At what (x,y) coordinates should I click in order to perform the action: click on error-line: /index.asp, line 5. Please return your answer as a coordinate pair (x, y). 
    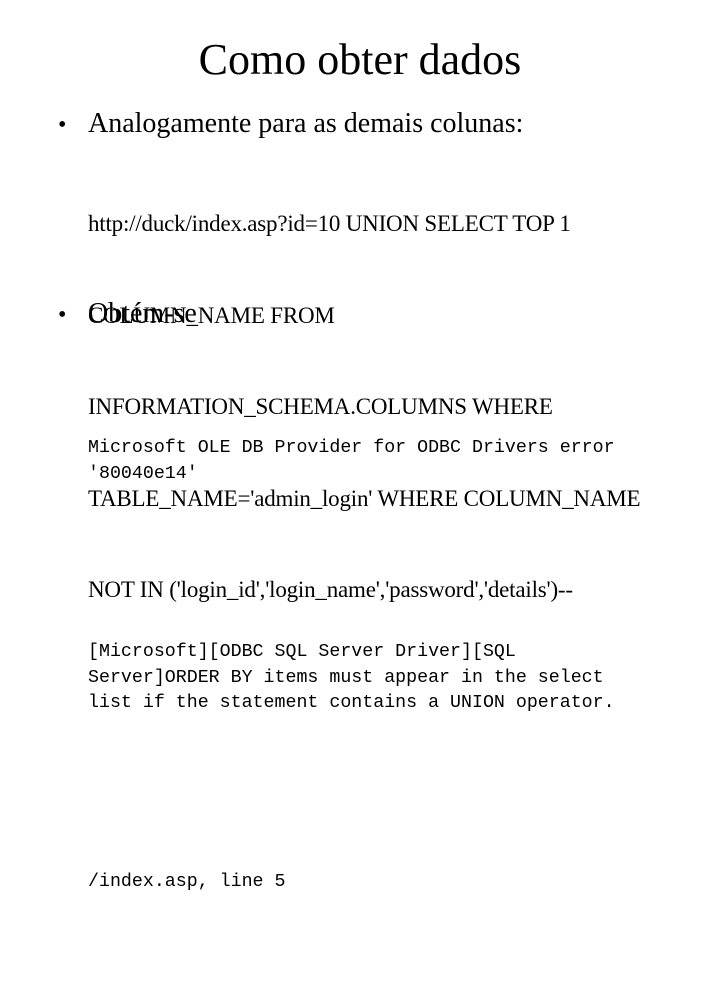
    Looking at the image, I should click on (187, 881).